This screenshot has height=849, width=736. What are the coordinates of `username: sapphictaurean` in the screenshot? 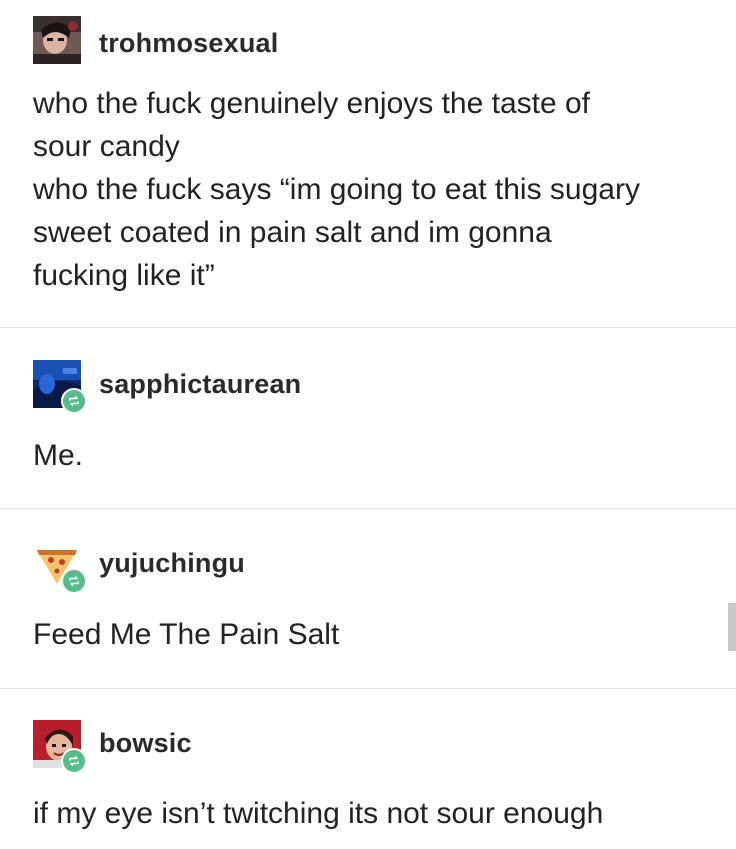 It's located at (200, 384).